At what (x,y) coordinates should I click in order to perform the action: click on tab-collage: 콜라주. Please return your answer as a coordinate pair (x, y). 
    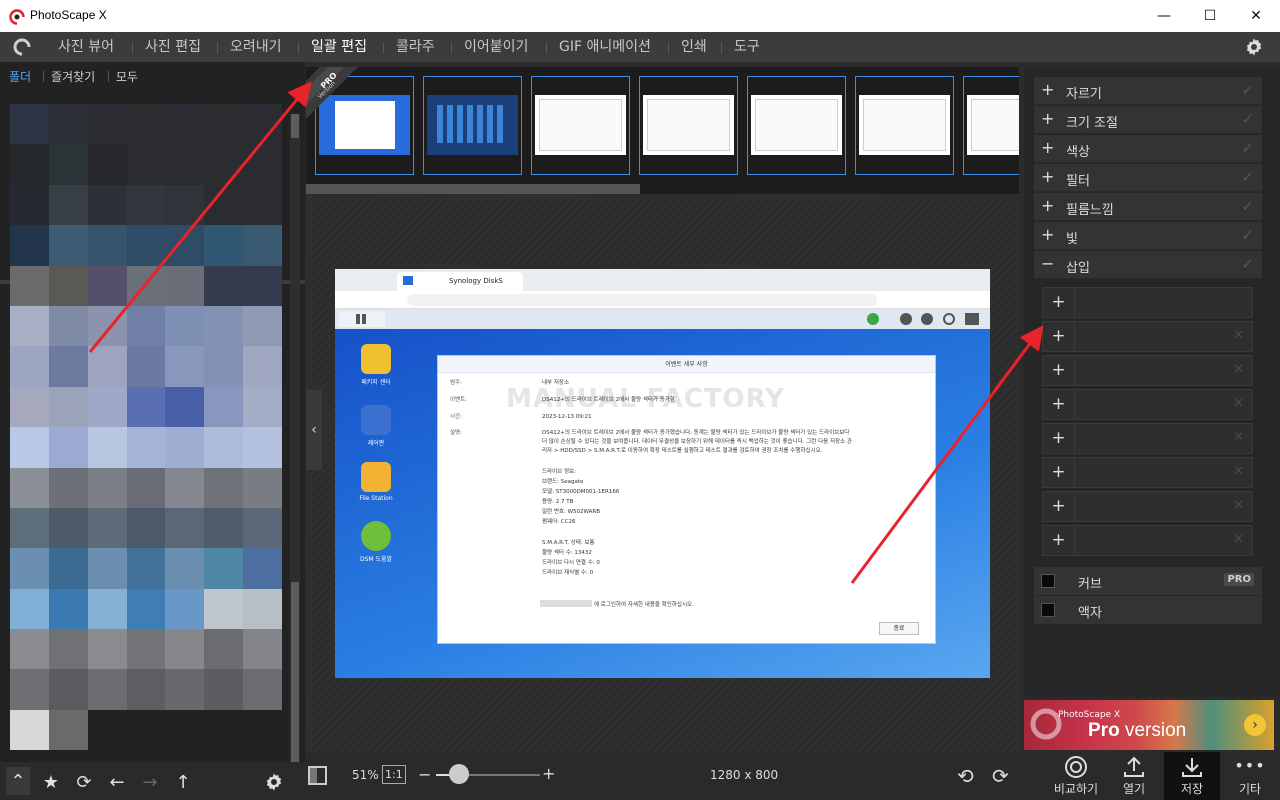
    Looking at the image, I should click on (415, 46).